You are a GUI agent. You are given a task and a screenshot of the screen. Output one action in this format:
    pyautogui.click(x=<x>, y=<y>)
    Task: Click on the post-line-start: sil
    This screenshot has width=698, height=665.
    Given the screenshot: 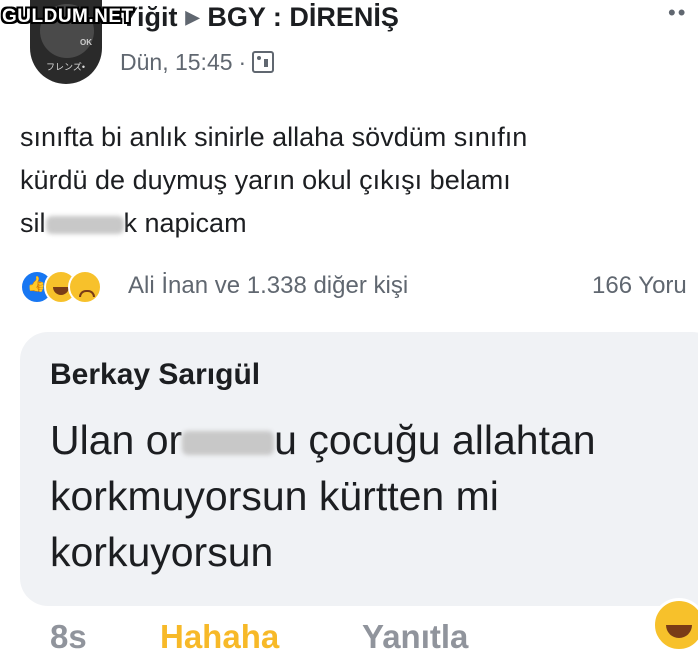 What is the action you would take?
    pyautogui.click(x=33, y=223)
    